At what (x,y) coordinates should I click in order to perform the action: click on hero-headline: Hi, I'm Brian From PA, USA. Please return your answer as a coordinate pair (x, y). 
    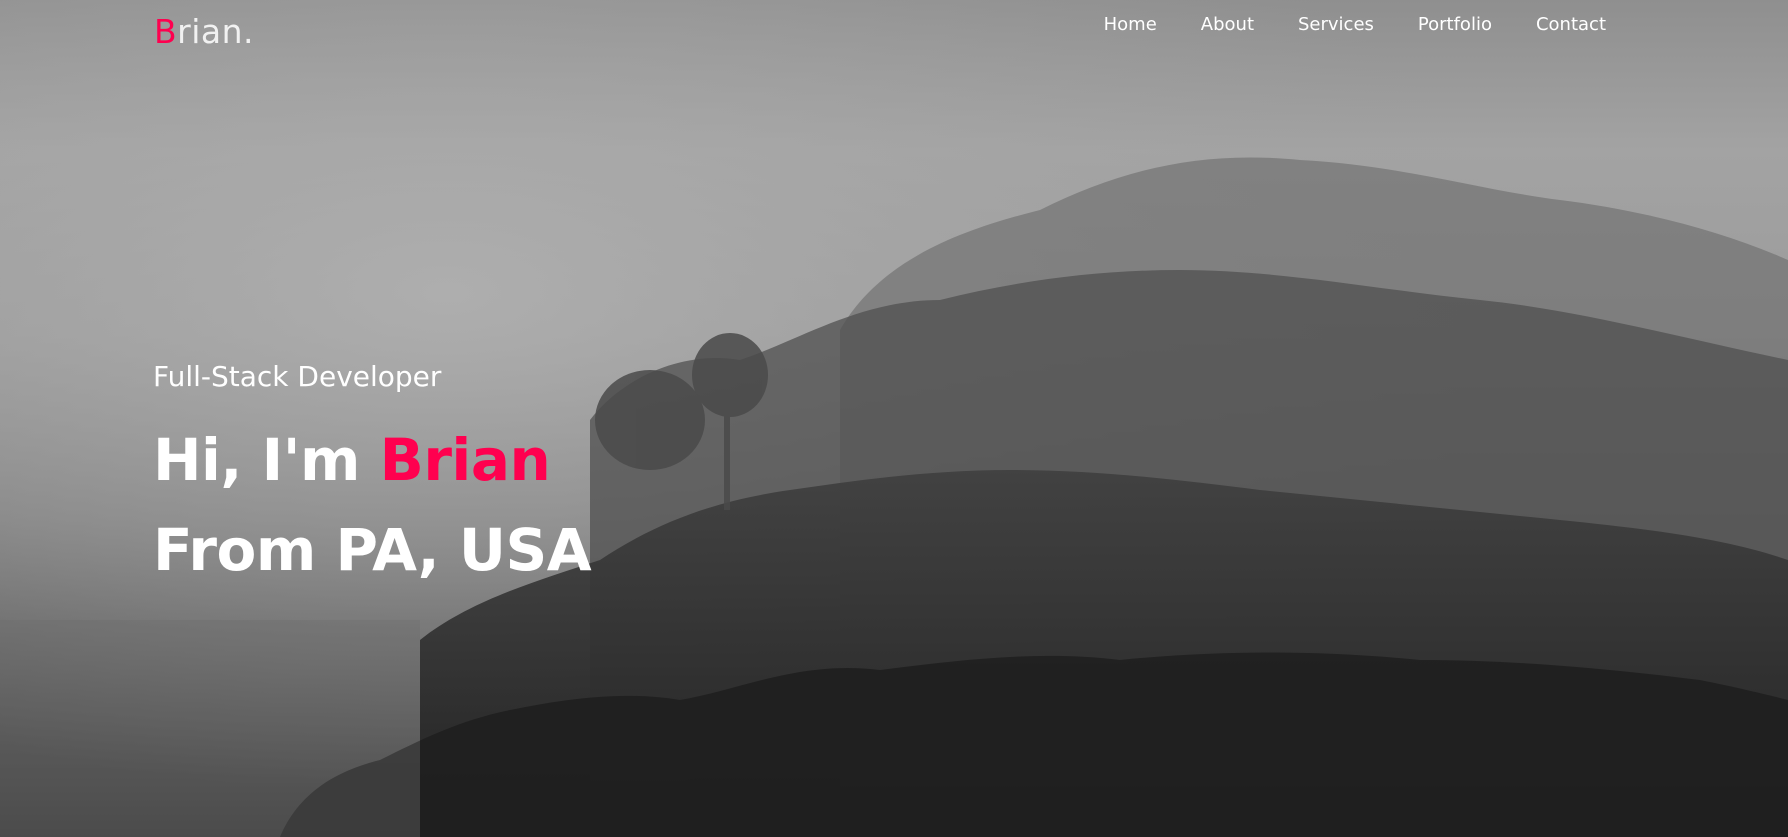
    Looking at the image, I should click on (372, 505).